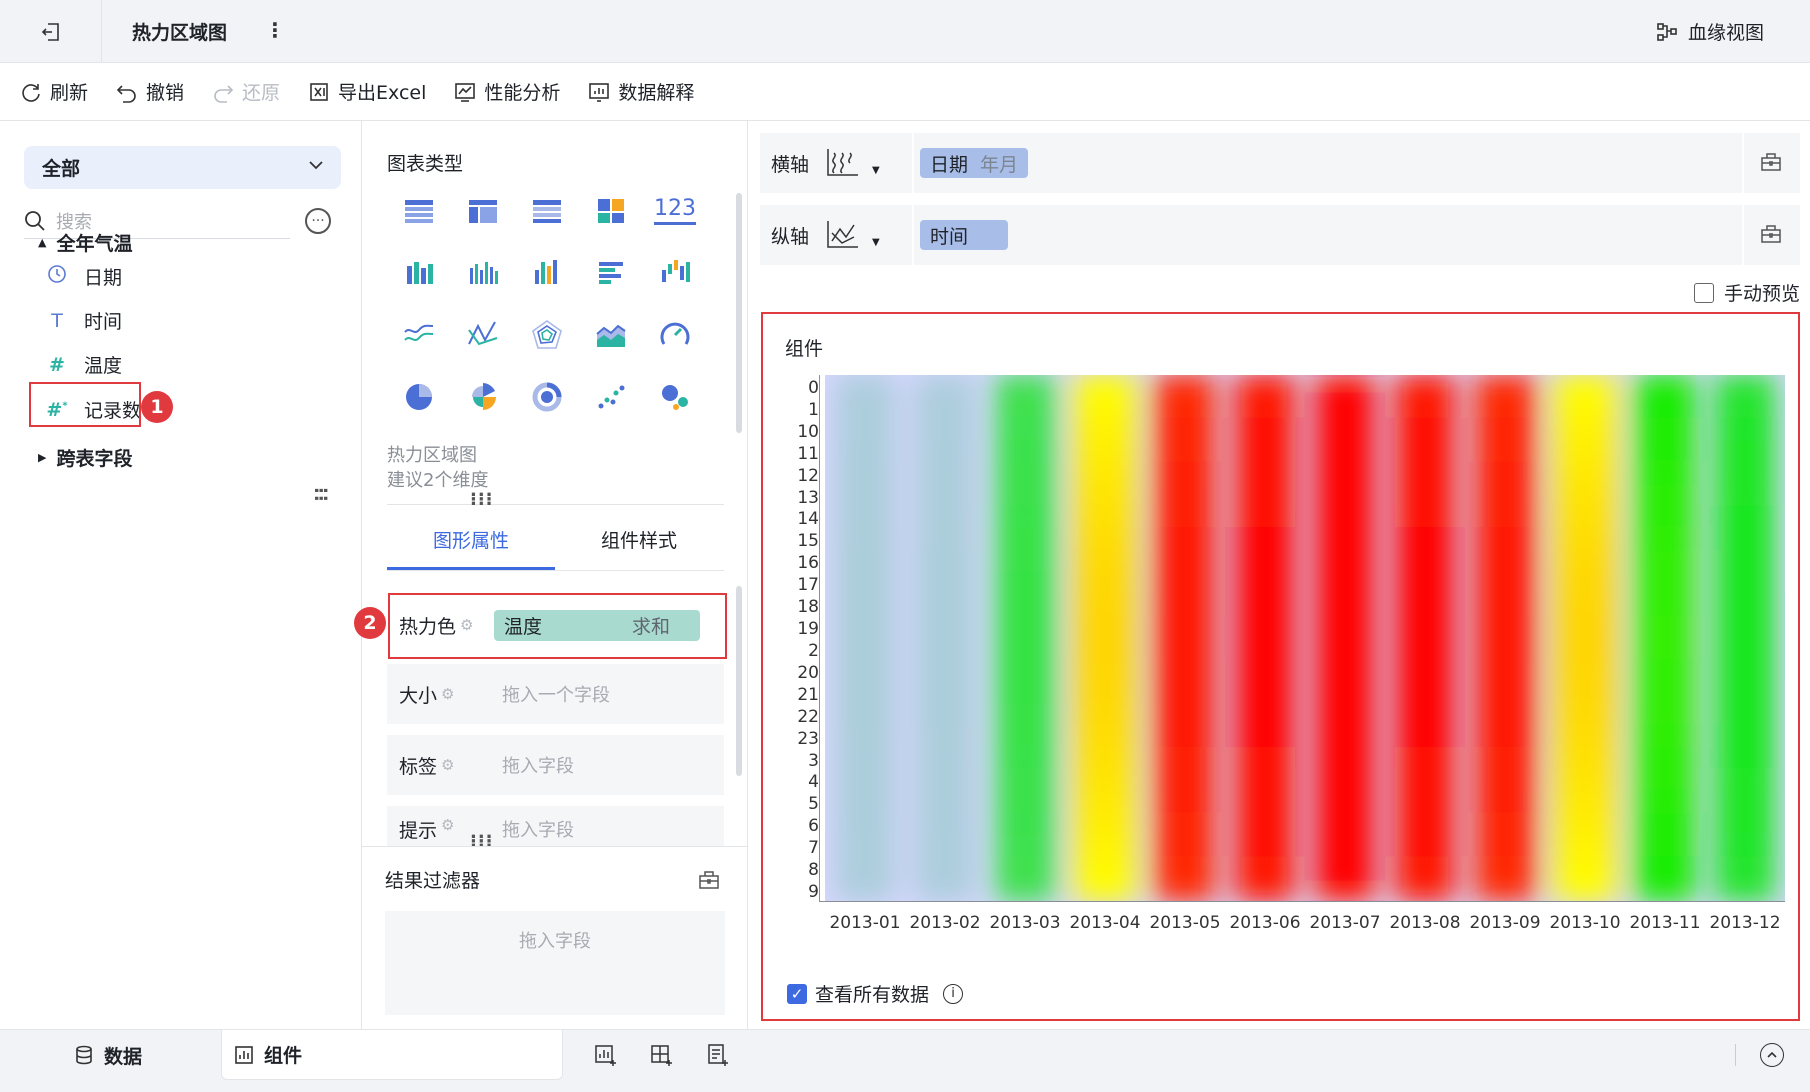 The width and height of the screenshot is (1810, 1092). Describe the element at coordinates (675, 397) in the screenshot. I see `chart-type-bubble` at that location.